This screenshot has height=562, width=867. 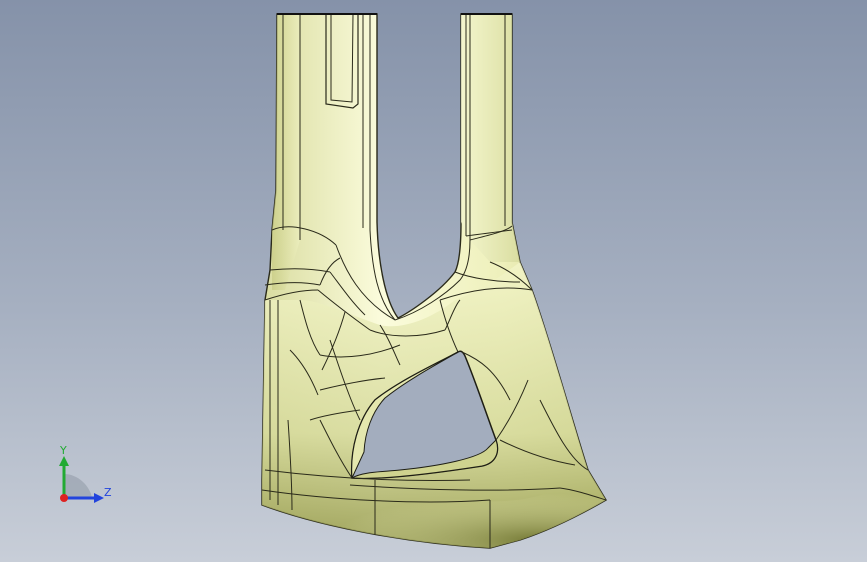 I want to click on z-axis-label: Z, so click(x=108, y=492).